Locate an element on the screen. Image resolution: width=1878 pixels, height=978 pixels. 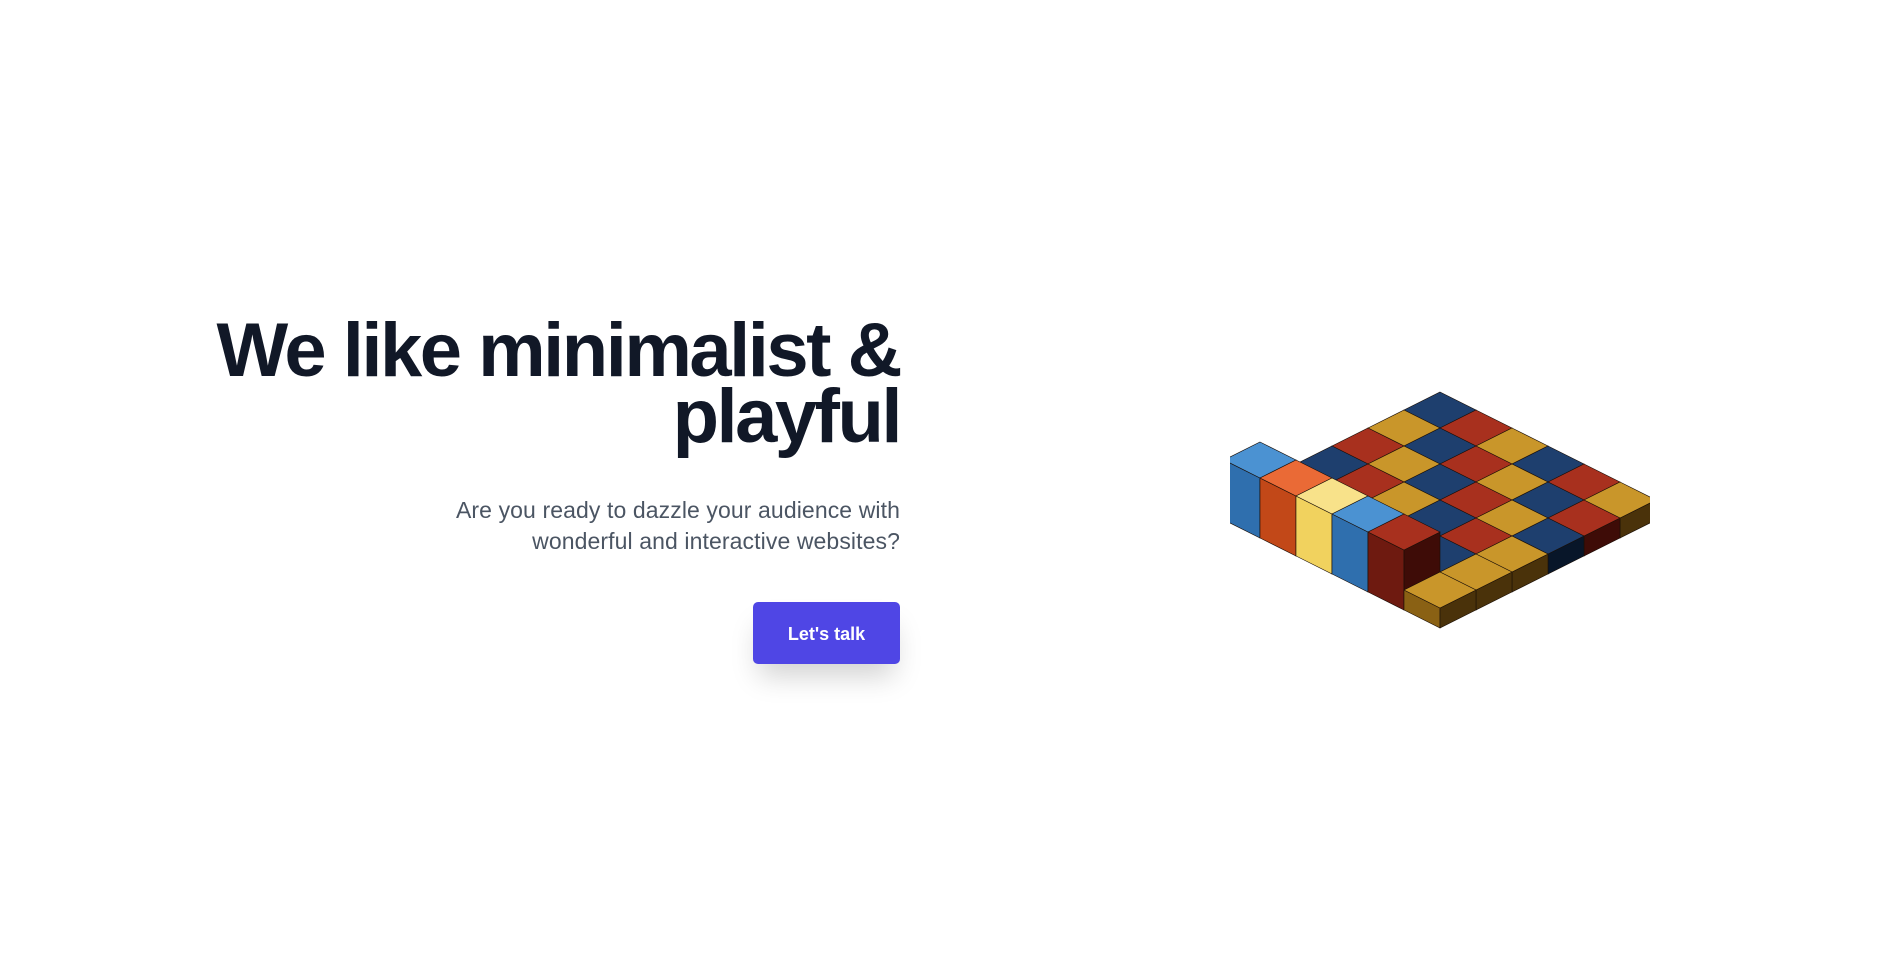
cta-row: Let's talk is located at coordinates (550, 633).